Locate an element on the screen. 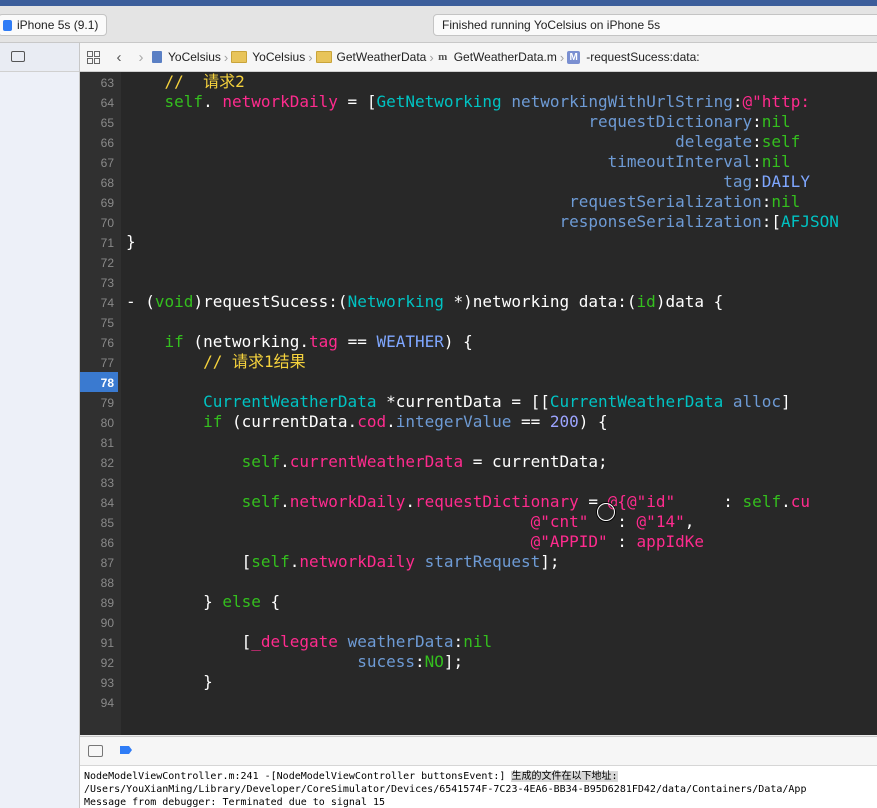 Image resolution: width=877 pixels, height=808 pixels. scheme-device-selector: iPhone 5s (9.1) is located at coordinates (54, 25).